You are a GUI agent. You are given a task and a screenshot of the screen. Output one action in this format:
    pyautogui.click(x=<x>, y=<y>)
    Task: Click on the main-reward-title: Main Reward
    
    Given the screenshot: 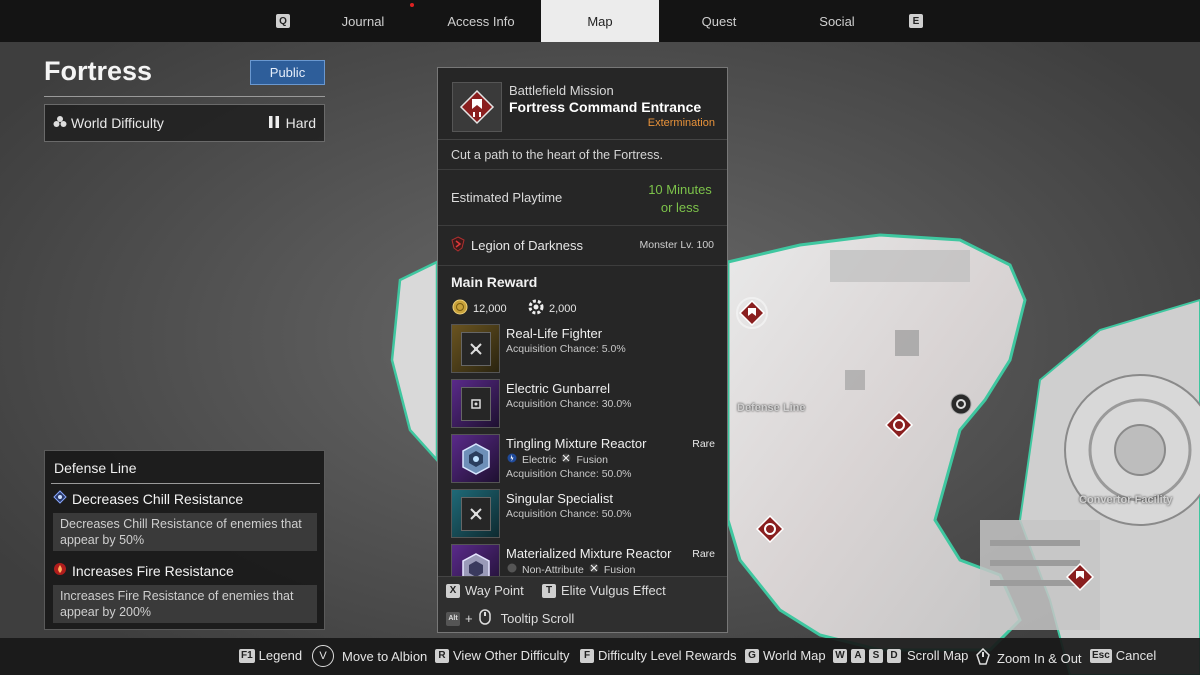 What is the action you would take?
    pyautogui.click(x=494, y=282)
    